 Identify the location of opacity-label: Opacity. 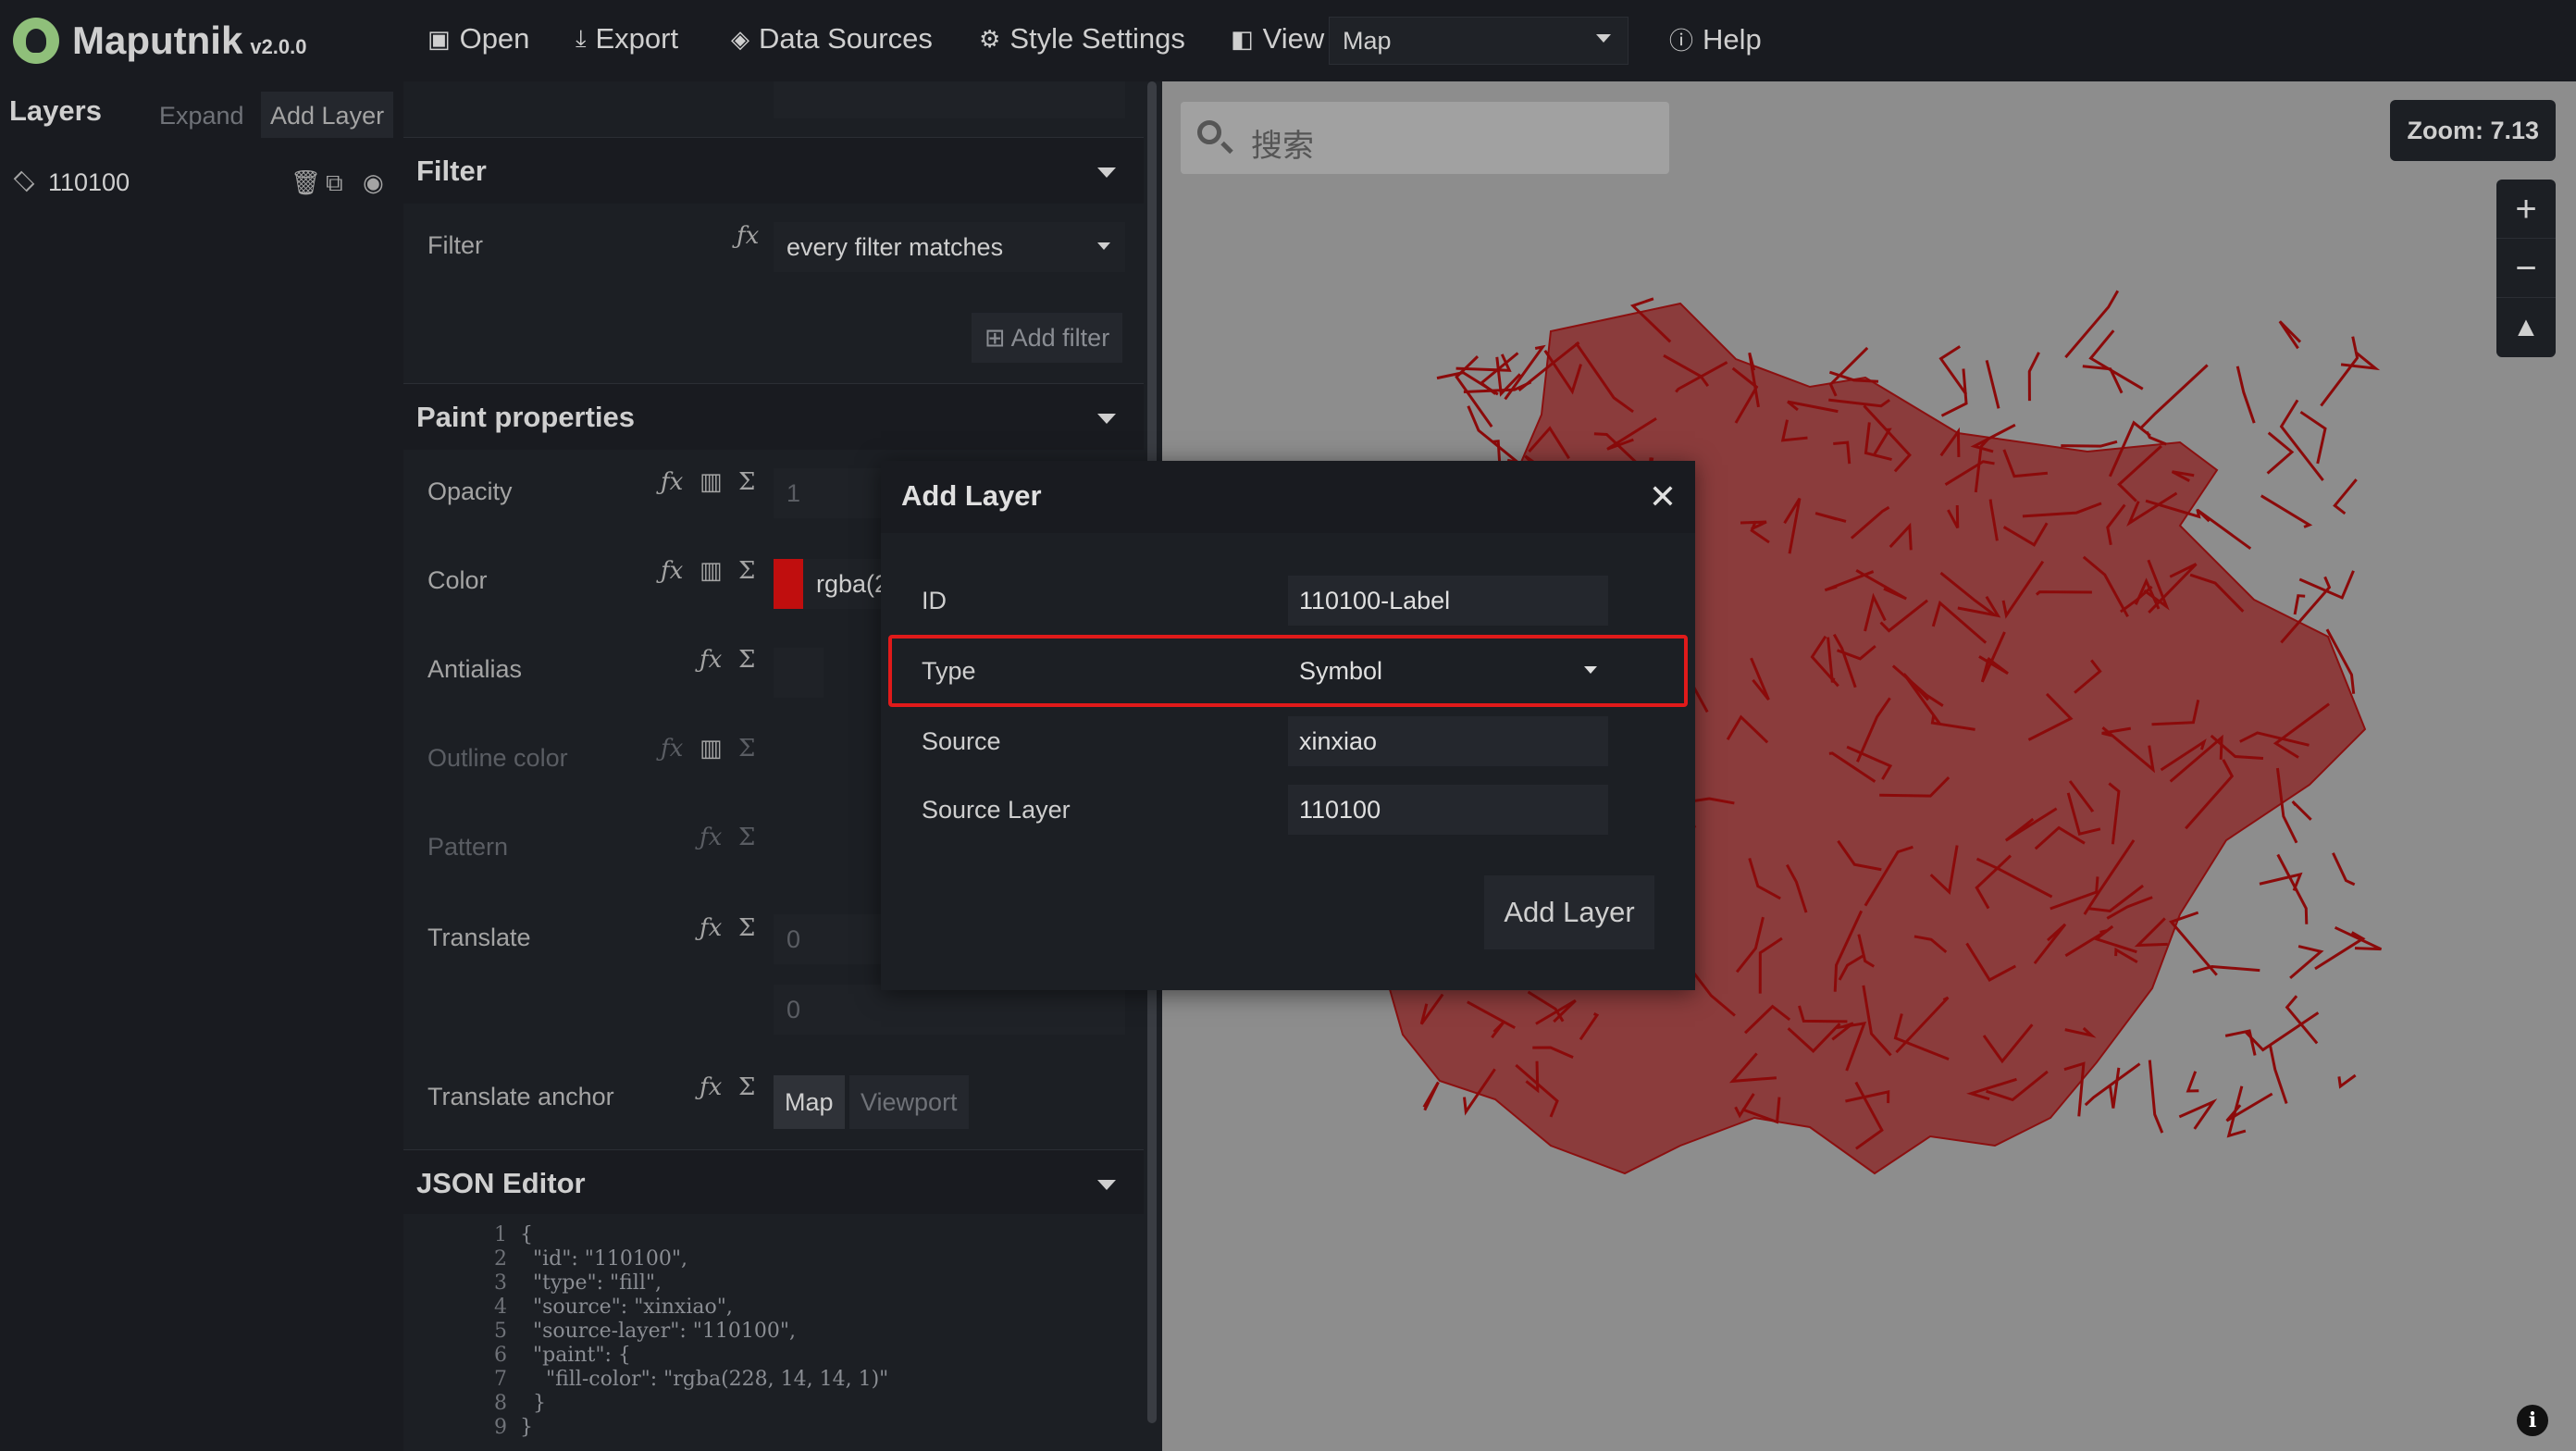
(470, 491).